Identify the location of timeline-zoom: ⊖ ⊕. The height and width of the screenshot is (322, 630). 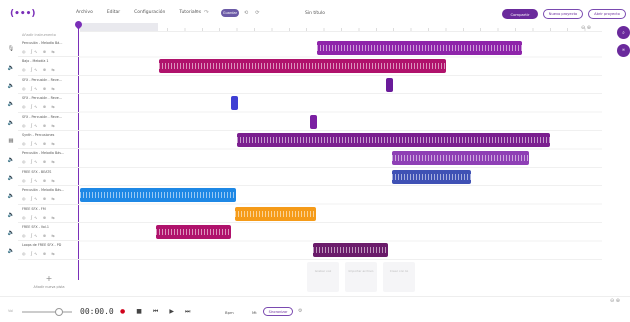
(586, 28).